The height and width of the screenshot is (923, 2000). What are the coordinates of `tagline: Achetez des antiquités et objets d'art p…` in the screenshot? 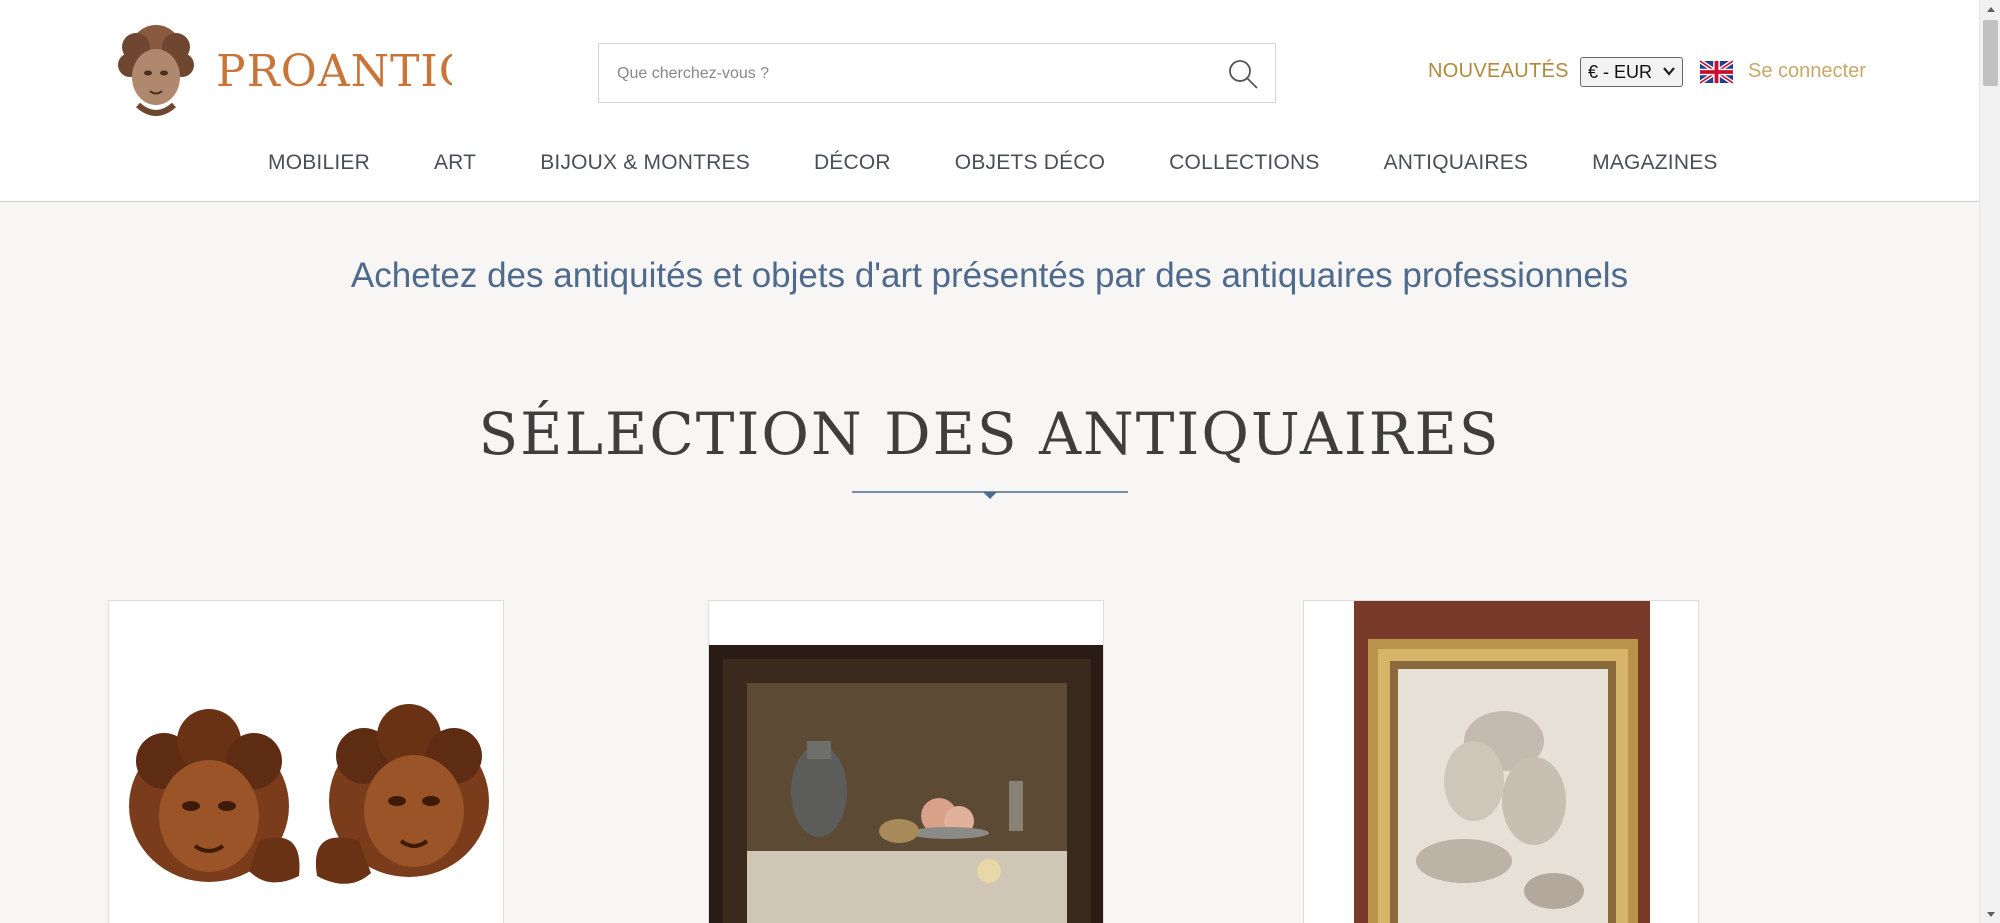 It's located at (989, 275).